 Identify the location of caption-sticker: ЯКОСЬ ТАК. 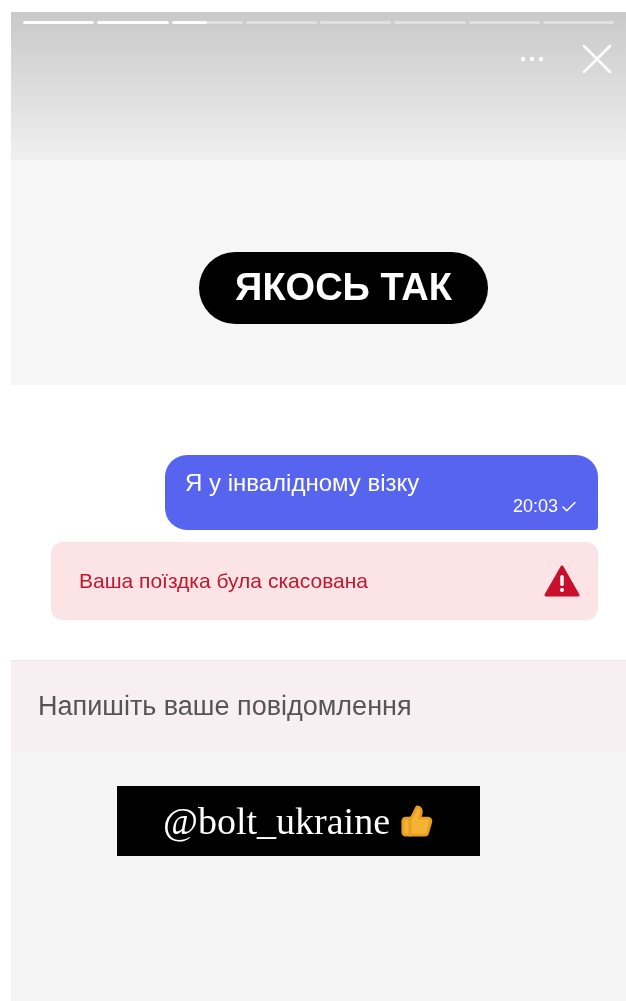
(343, 287).